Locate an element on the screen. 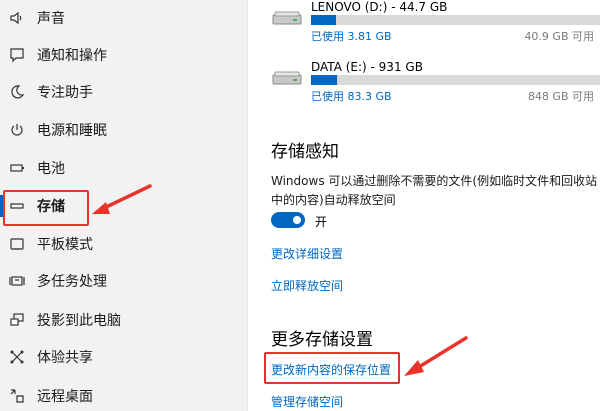  speaker-icon is located at coordinates (17, 18).